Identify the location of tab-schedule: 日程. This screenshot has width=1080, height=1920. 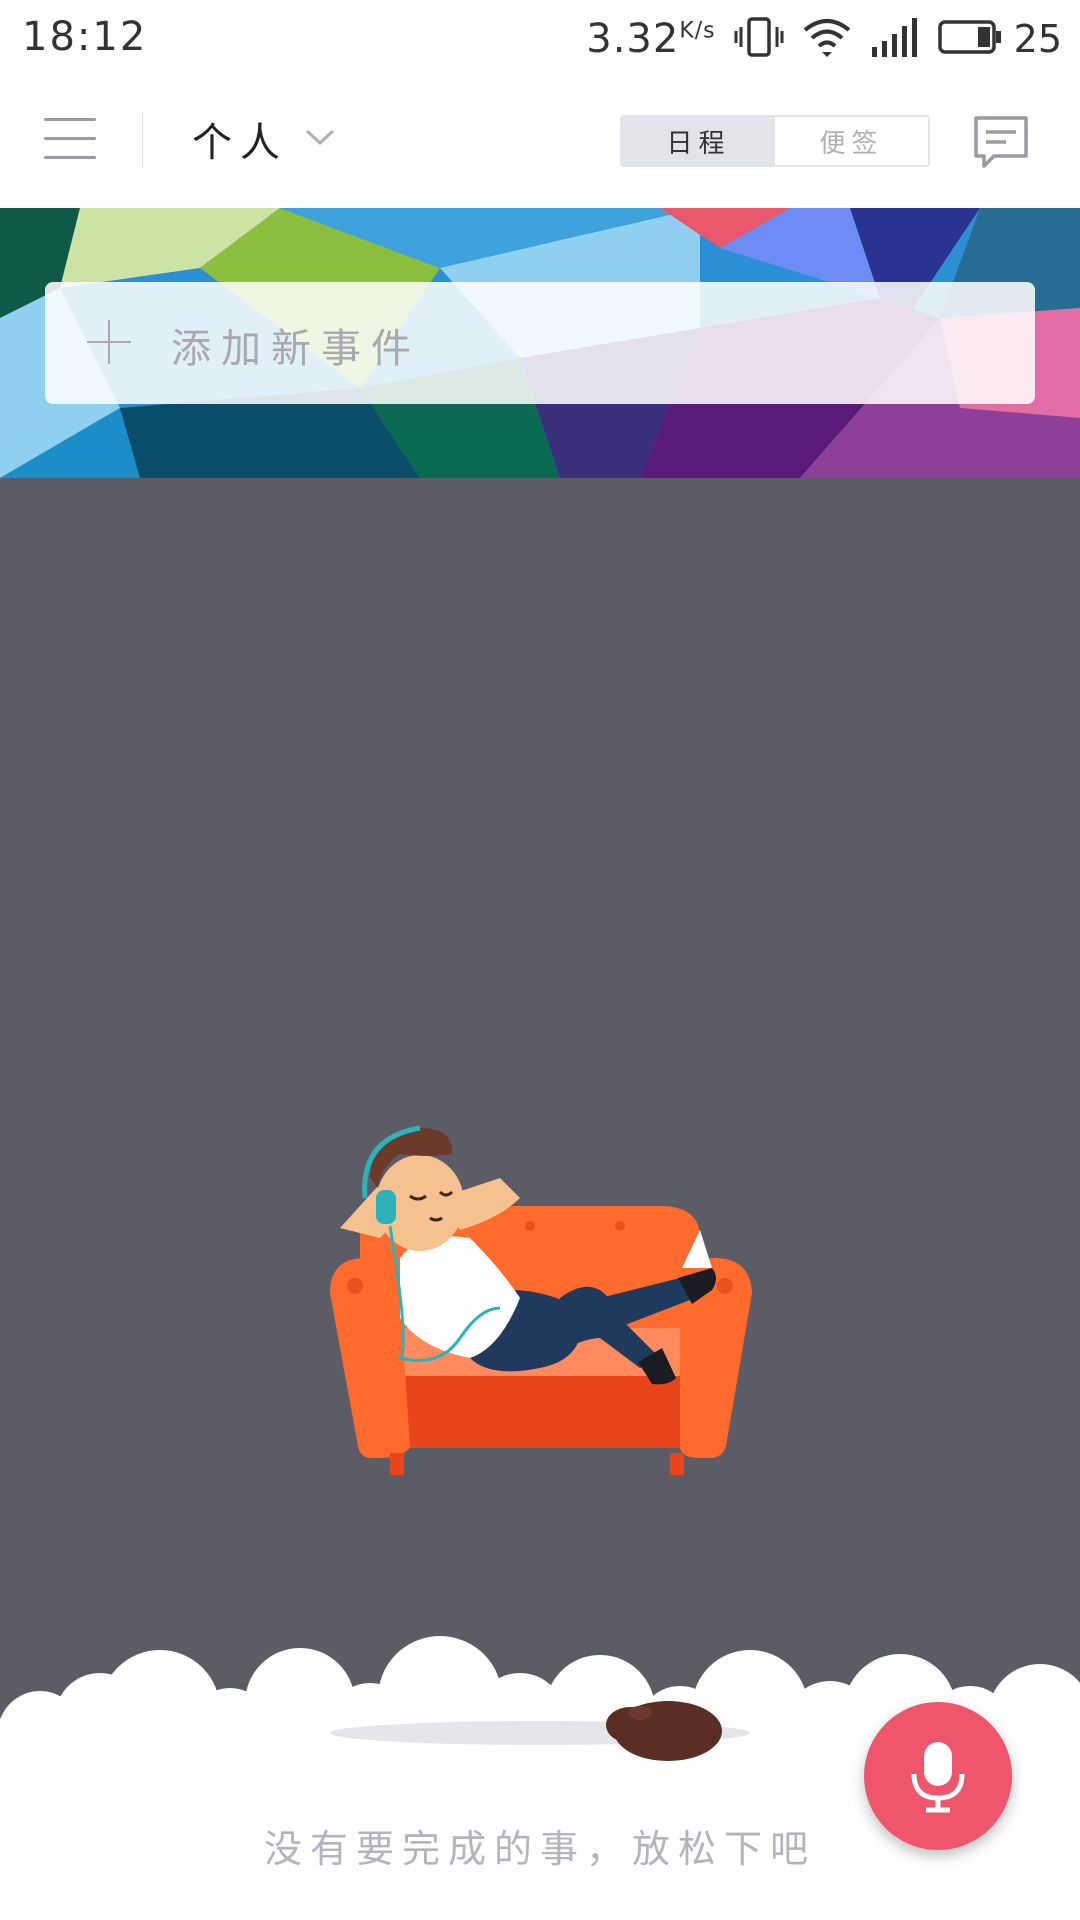
(698, 141).